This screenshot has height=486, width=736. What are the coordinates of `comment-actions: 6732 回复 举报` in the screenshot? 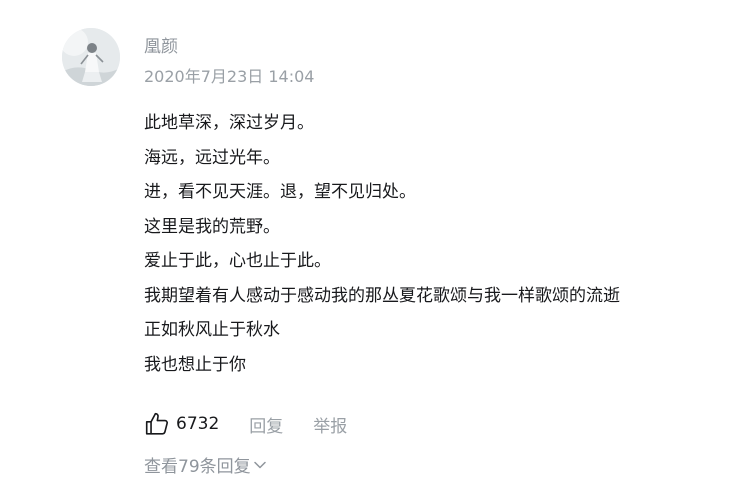 It's located at (260, 424).